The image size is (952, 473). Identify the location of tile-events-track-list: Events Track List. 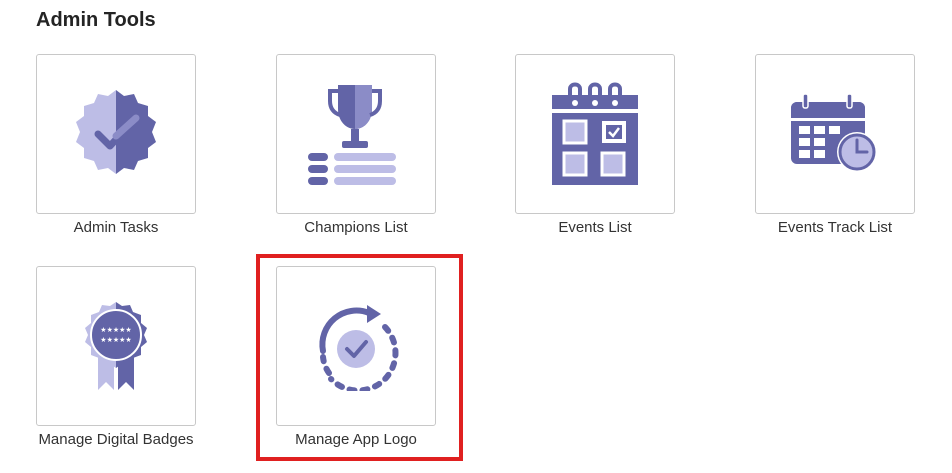
(835, 146).